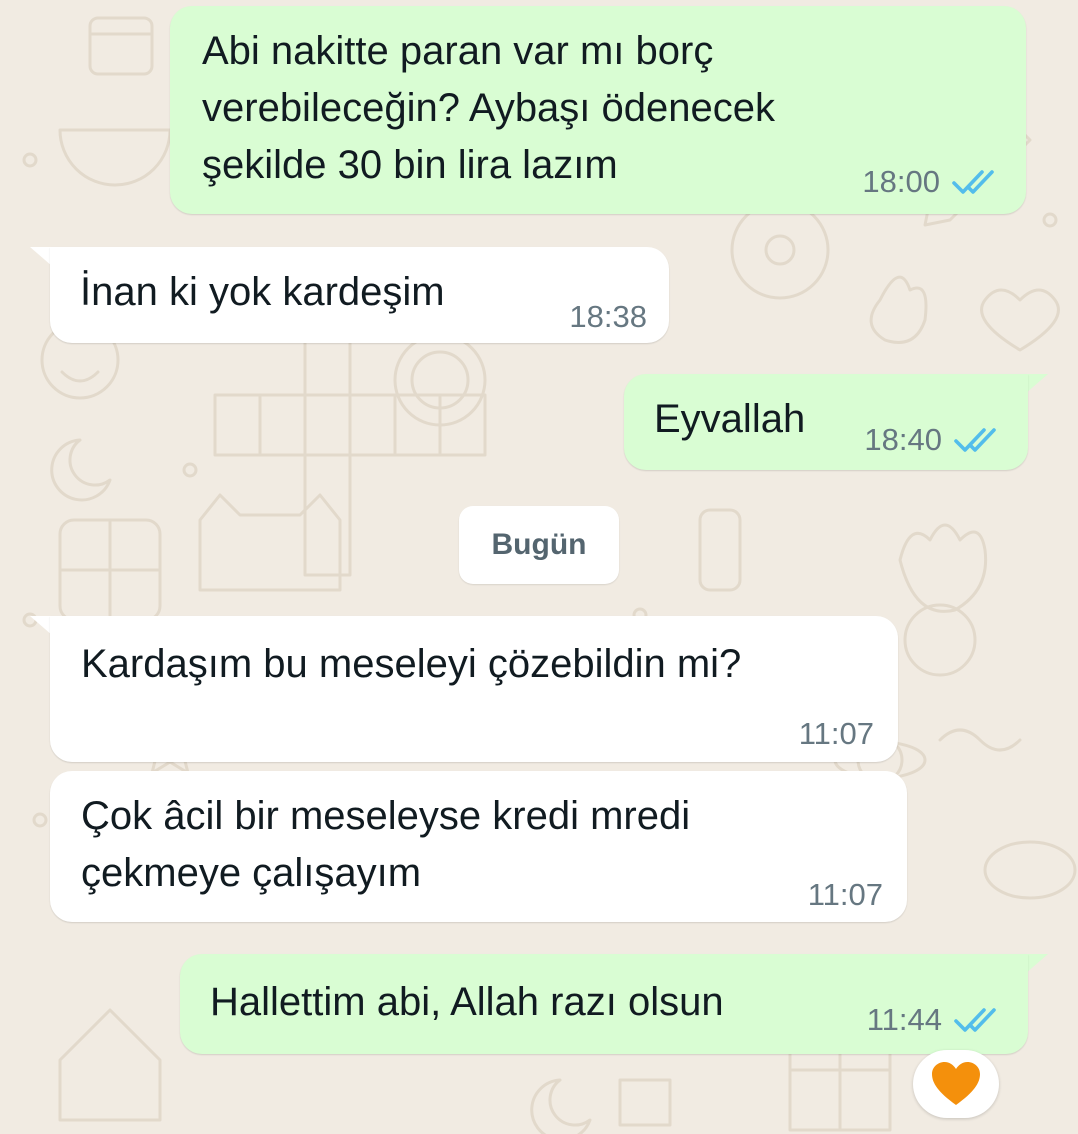 The height and width of the screenshot is (1134, 1078). I want to click on message-time: 18:38, so click(608, 316).